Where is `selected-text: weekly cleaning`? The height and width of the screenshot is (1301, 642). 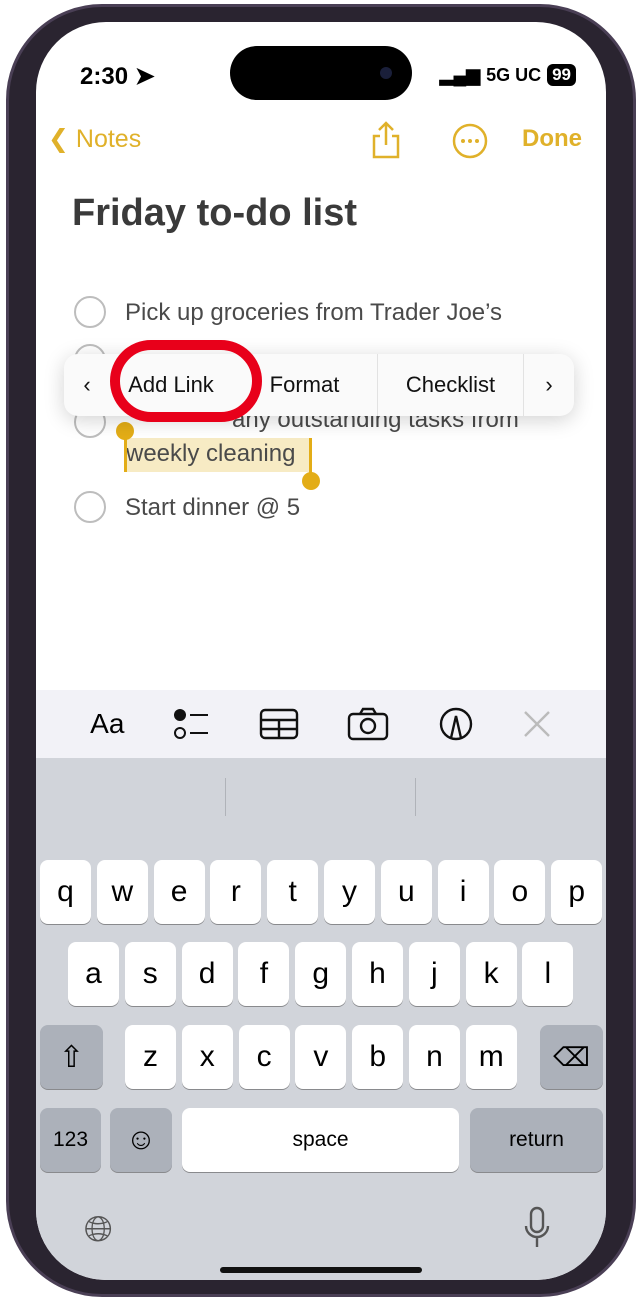
selected-text: weekly cleaning is located at coordinates (210, 454).